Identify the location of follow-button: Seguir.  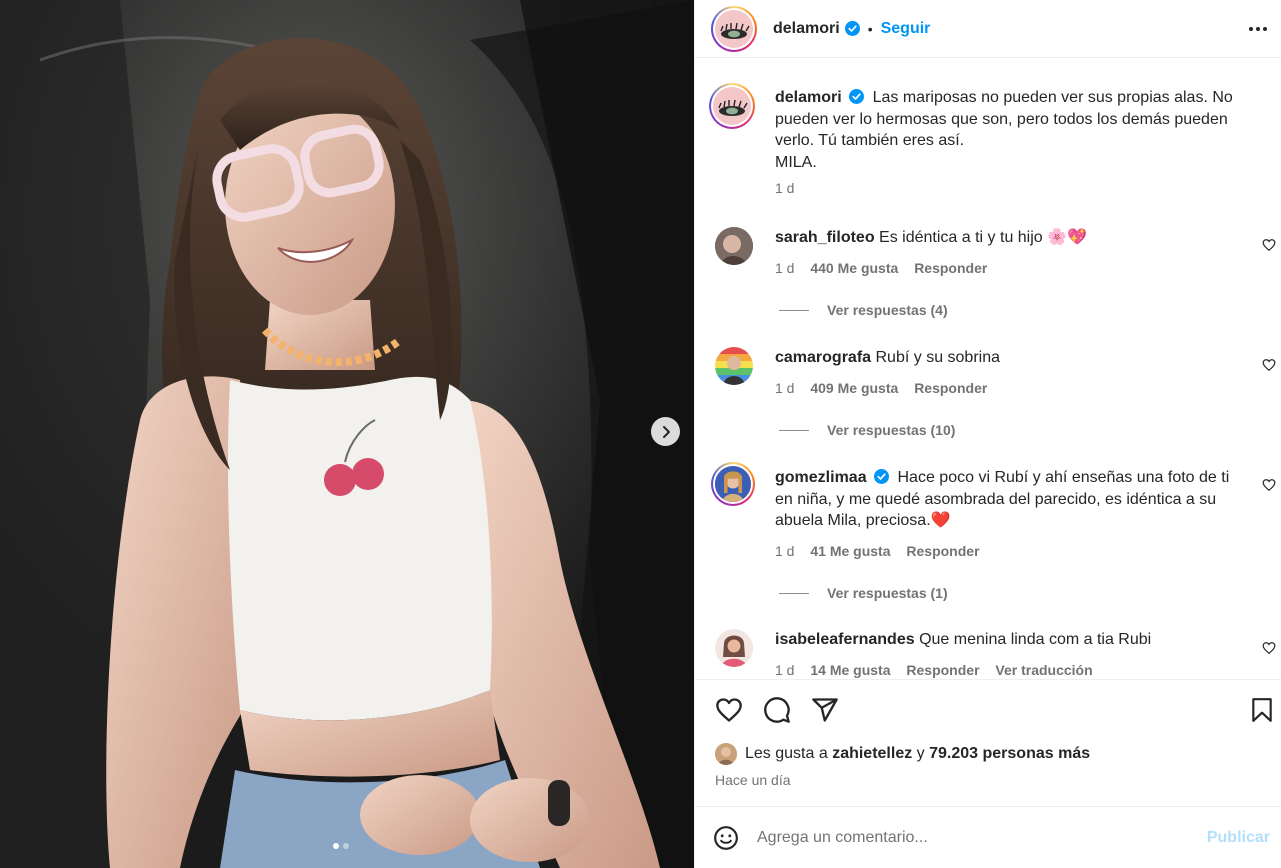
(906, 29).